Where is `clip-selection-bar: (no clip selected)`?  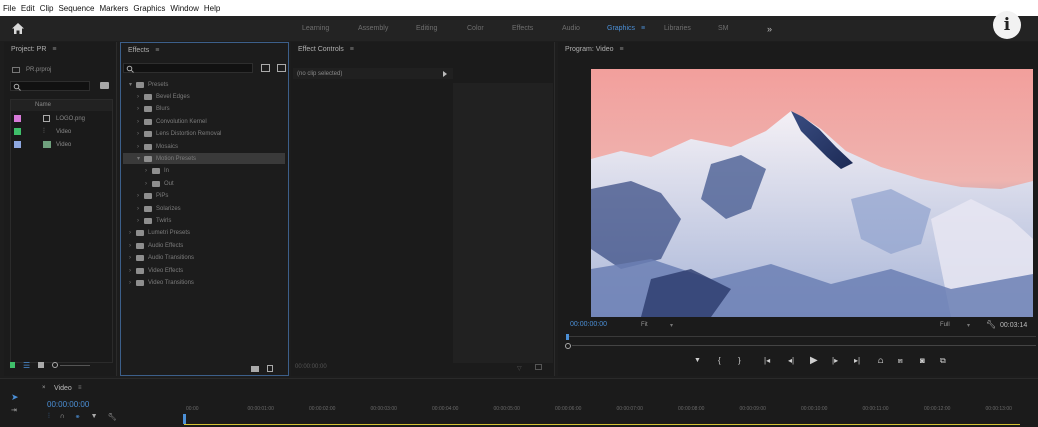
clip-selection-bar: (no clip selected) is located at coordinates (373, 73).